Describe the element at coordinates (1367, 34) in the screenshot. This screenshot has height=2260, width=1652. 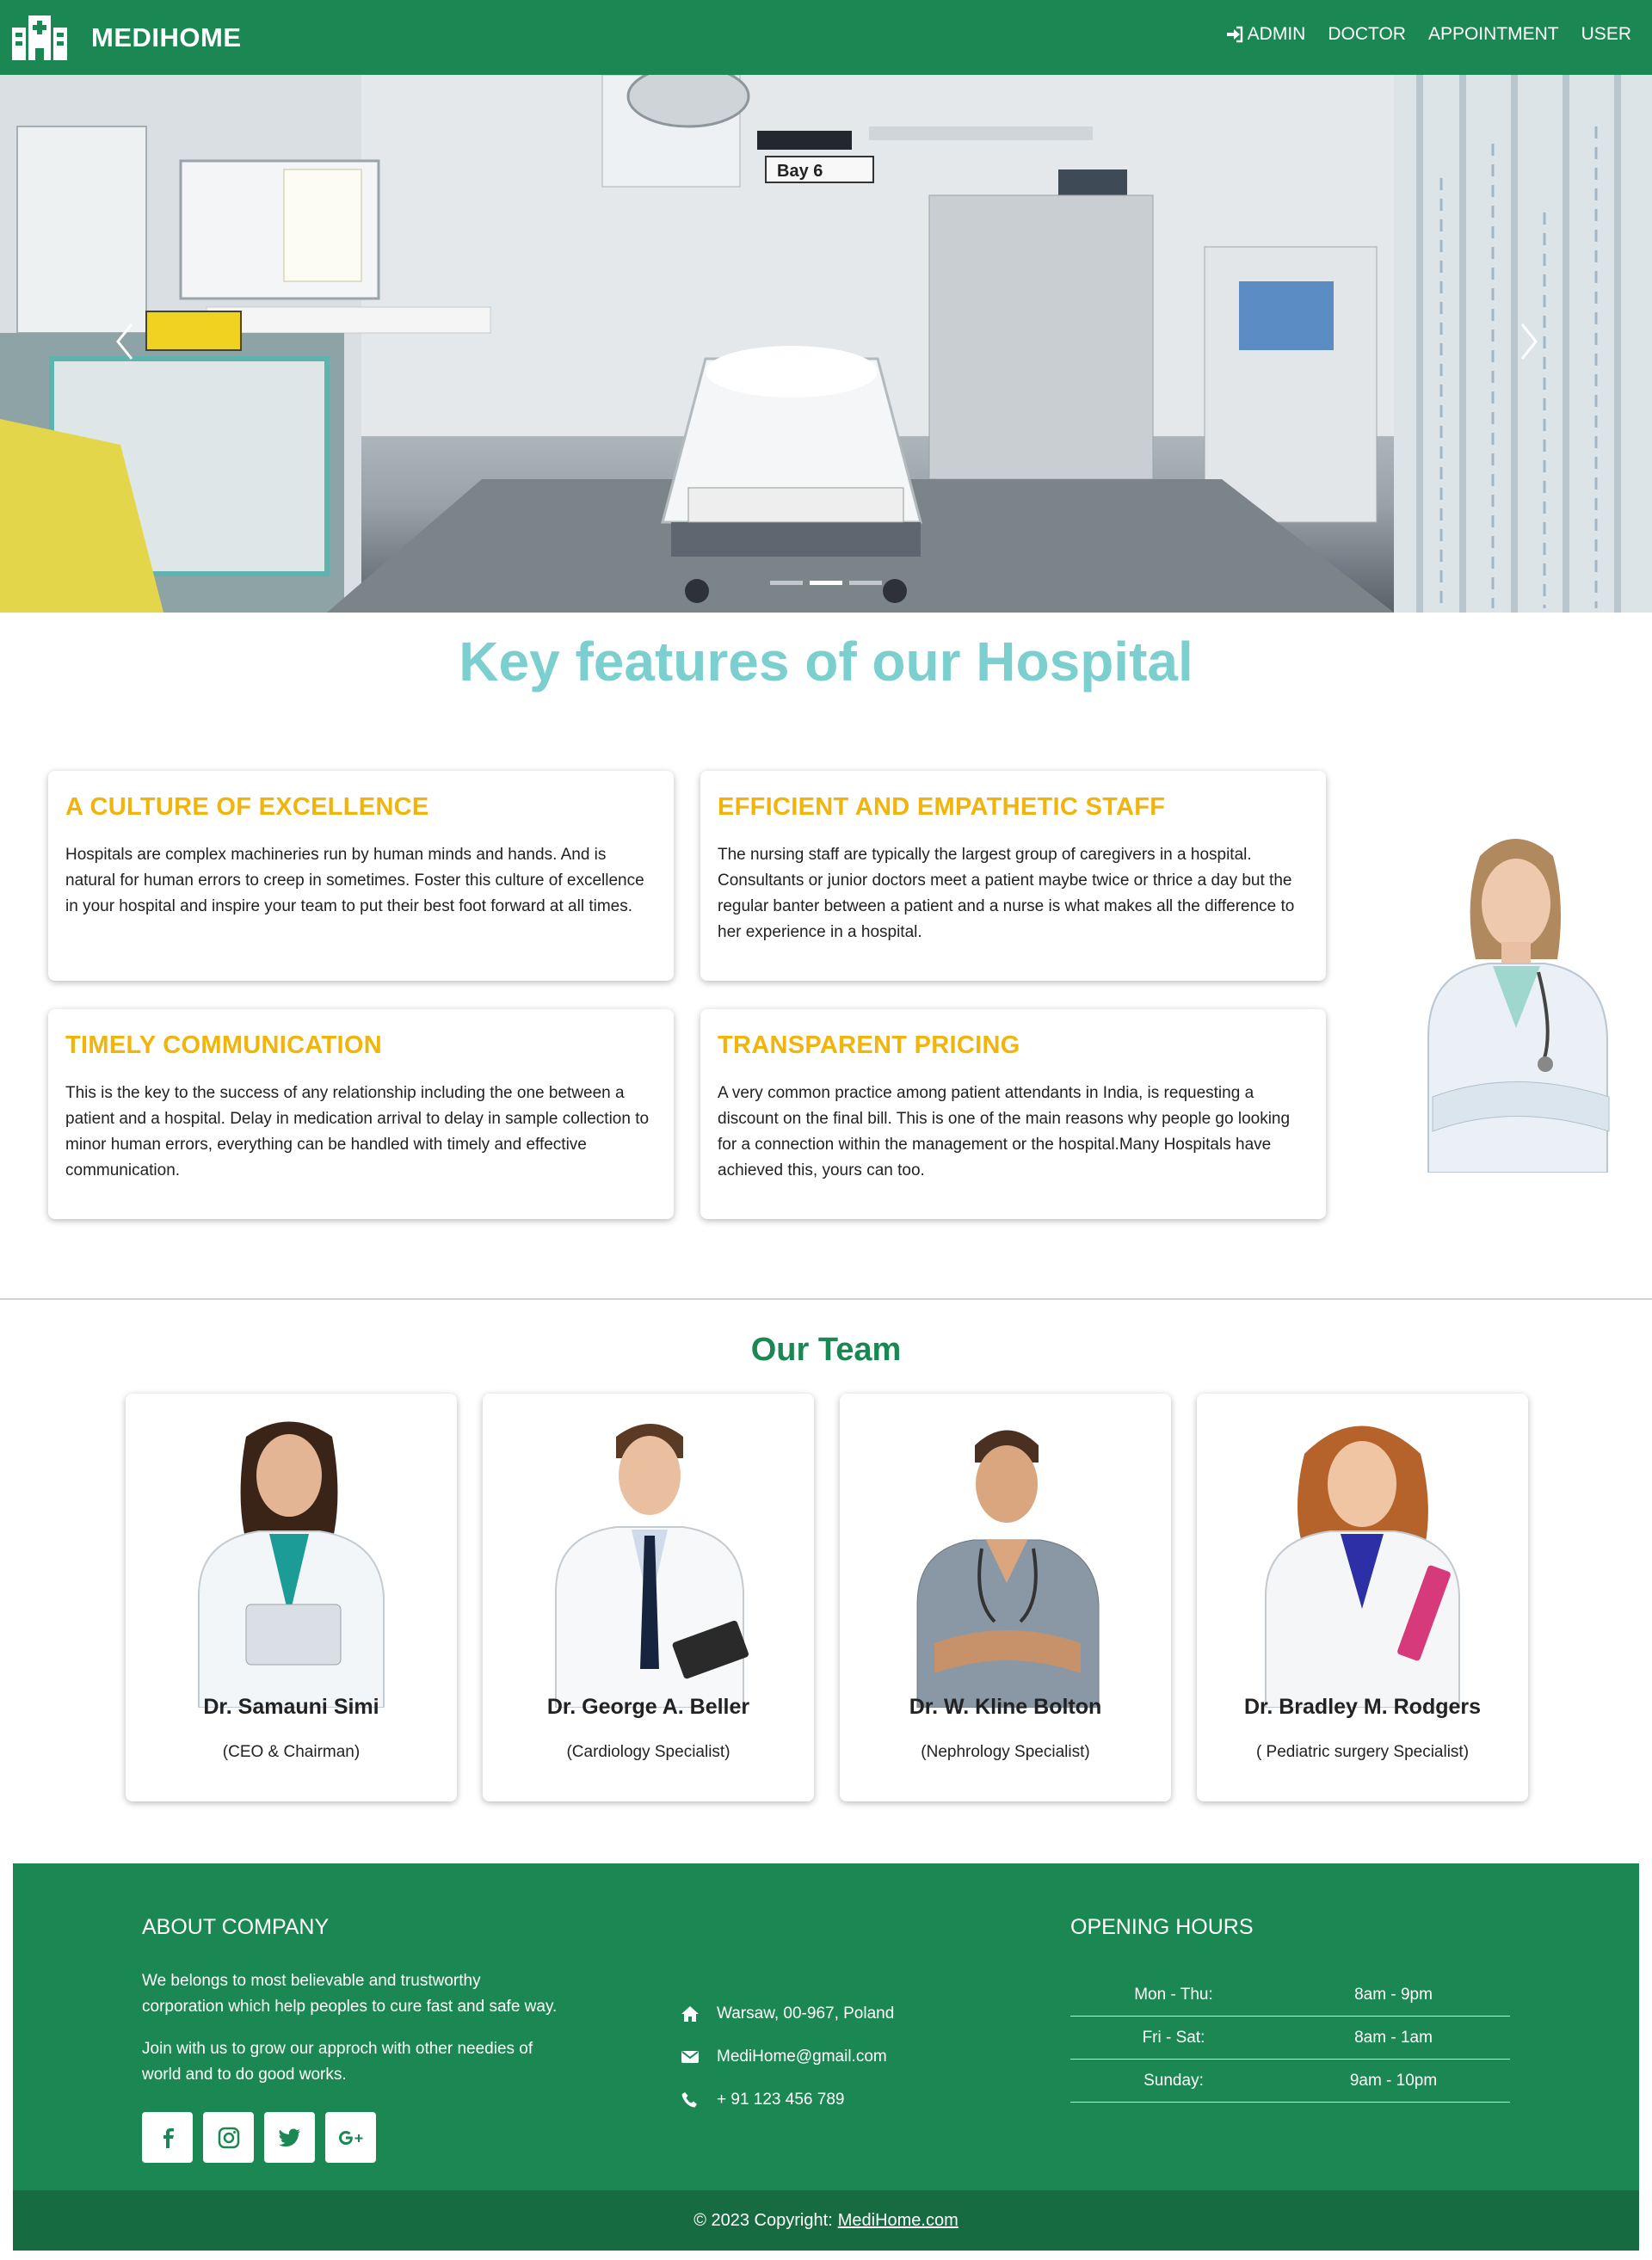
I see `nav-doctor: DOCTOR` at that location.